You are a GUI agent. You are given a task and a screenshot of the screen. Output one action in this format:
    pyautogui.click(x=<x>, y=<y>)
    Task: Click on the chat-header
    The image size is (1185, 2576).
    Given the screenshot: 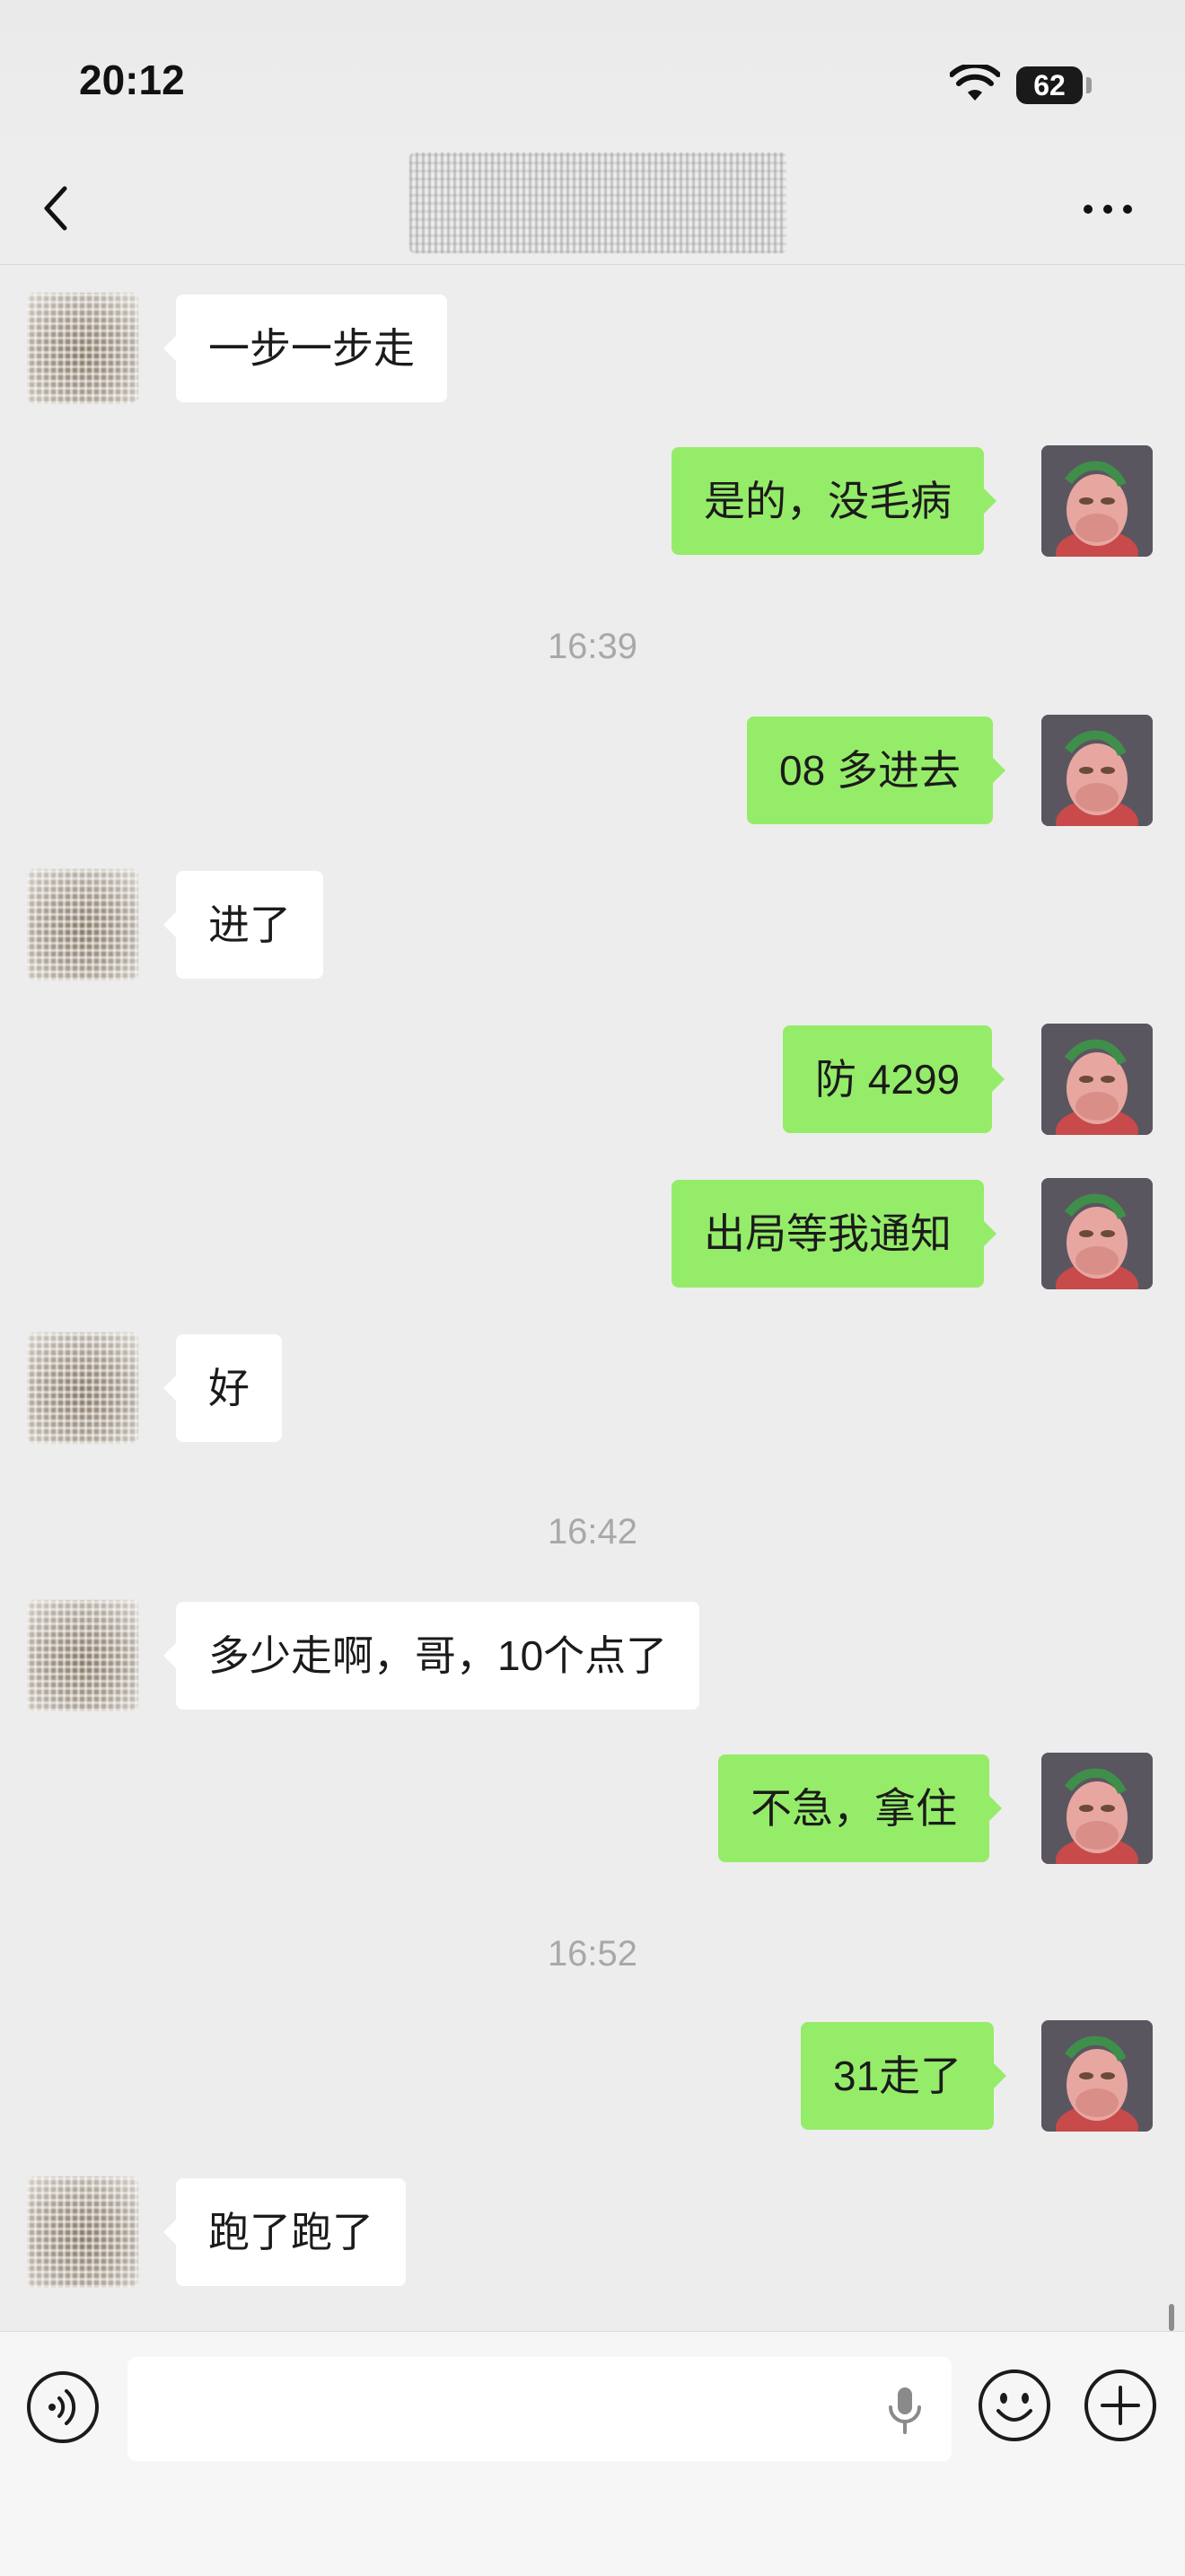 What is the action you would take?
    pyautogui.click(x=592, y=209)
    